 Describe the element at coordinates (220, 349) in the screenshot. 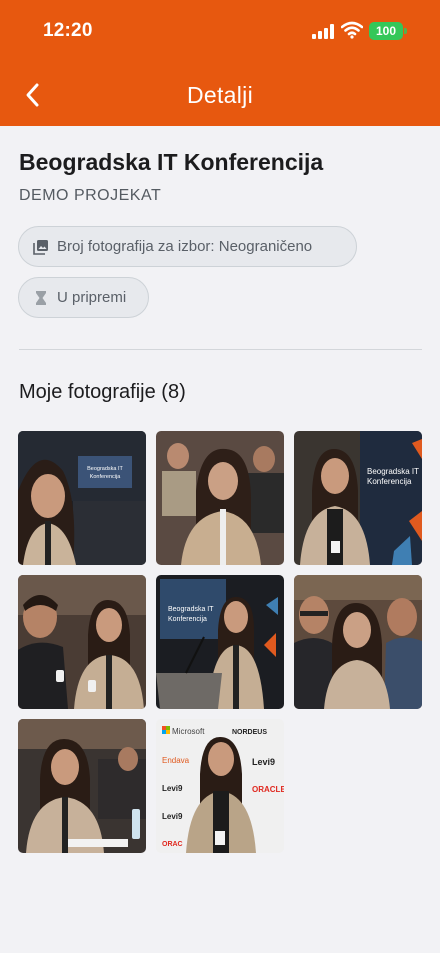

I see `section-divider` at that location.